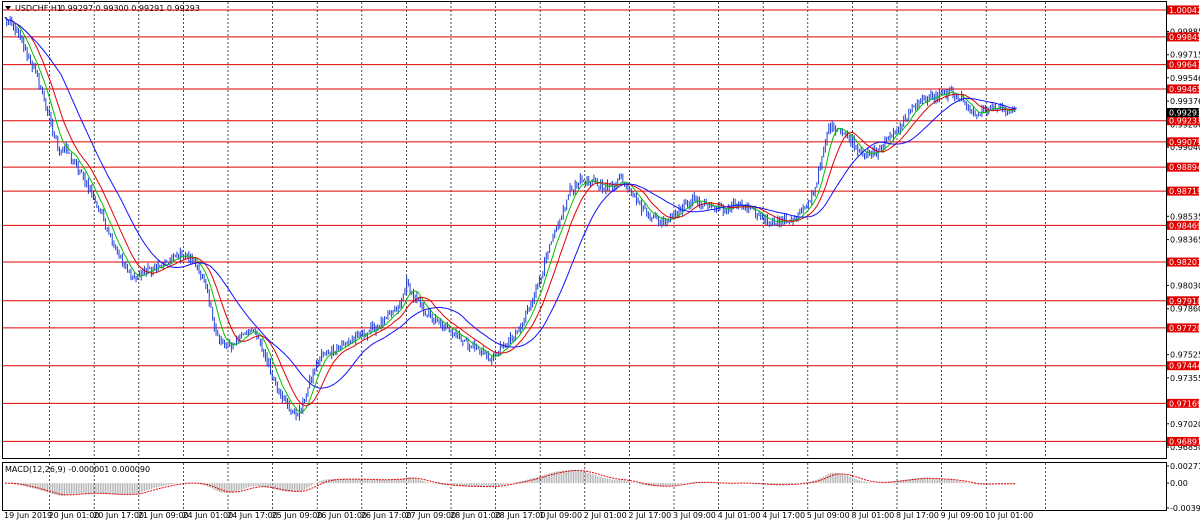 This screenshot has width=1200, height=523. What do you see at coordinates (1184, 225) in the screenshot?
I see `level-price-label: 0.98469` at bounding box center [1184, 225].